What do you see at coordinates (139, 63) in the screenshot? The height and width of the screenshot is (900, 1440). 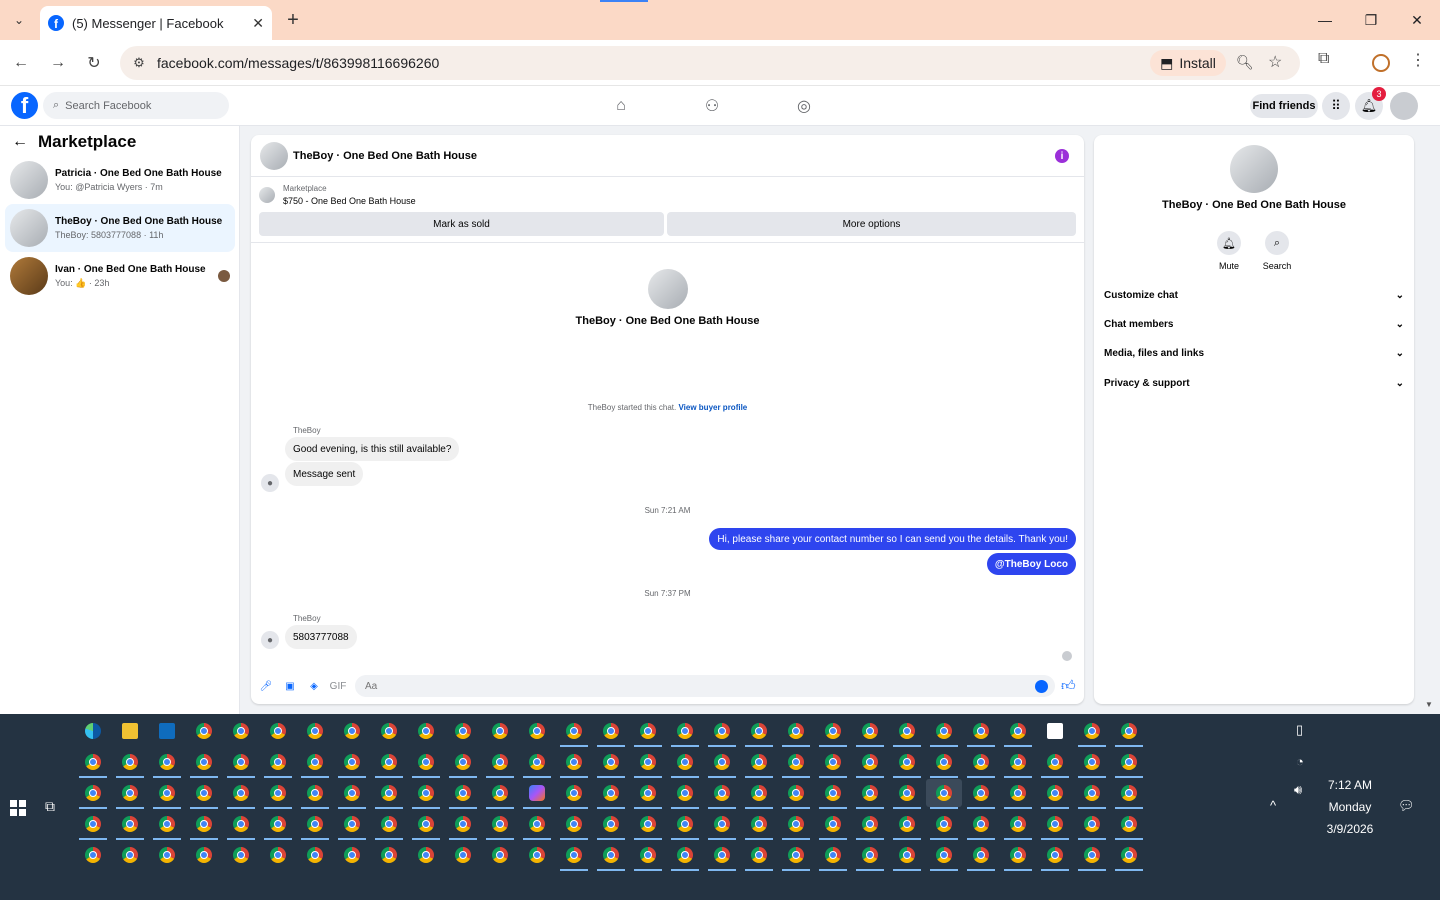 I see `site-info-icon: ⚙` at bounding box center [139, 63].